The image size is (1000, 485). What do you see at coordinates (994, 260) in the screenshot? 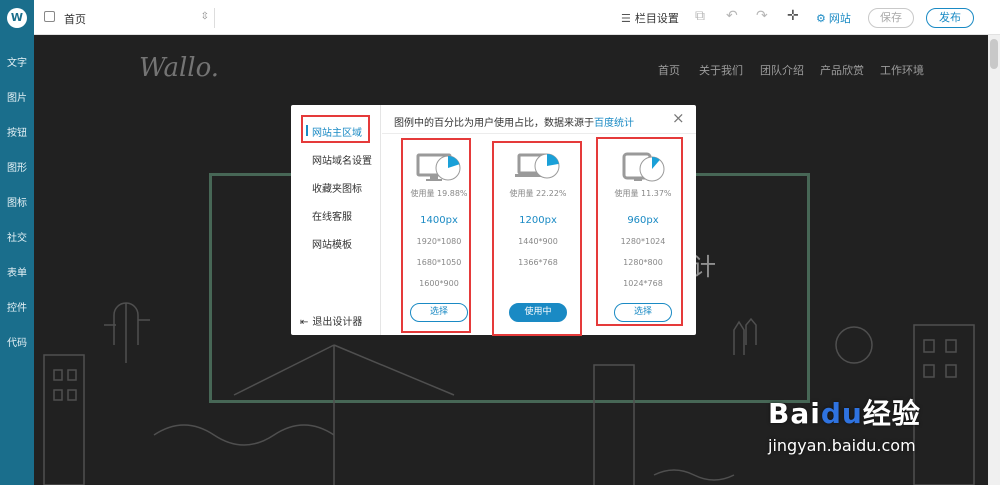
I see `canvas-scrollbar` at bounding box center [994, 260].